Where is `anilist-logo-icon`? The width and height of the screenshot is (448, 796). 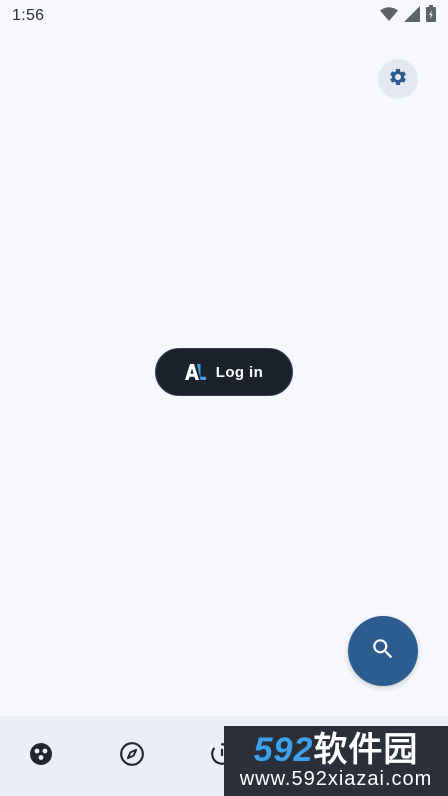
anilist-logo-icon is located at coordinates (195, 372).